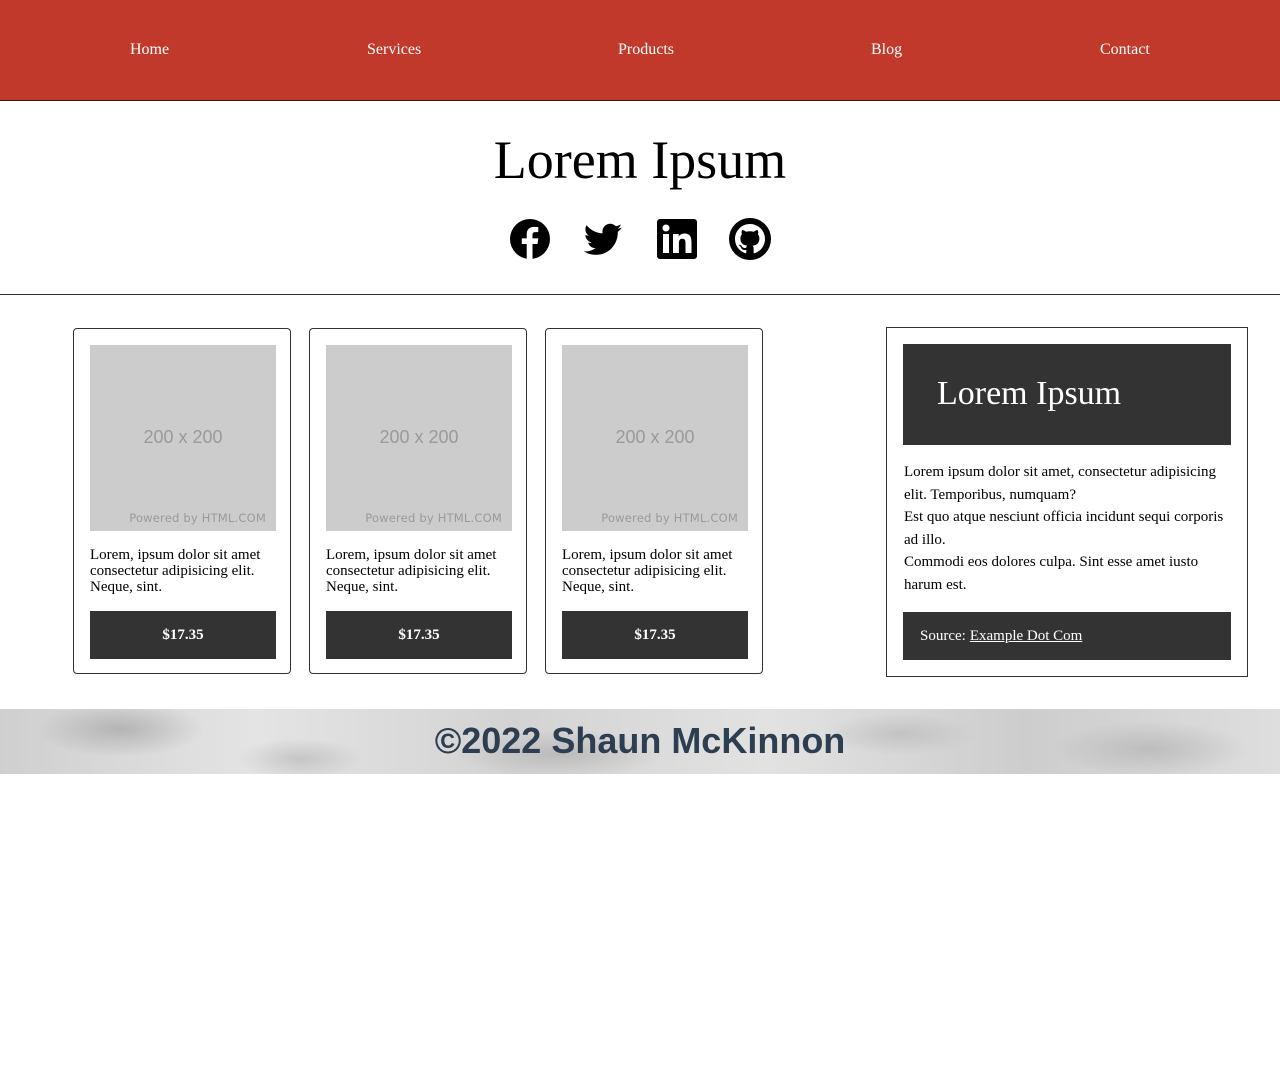 The image size is (1280, 1080). I want to click on copyright-text: ©2022 Shaun McKinnon, so click(640, 740).